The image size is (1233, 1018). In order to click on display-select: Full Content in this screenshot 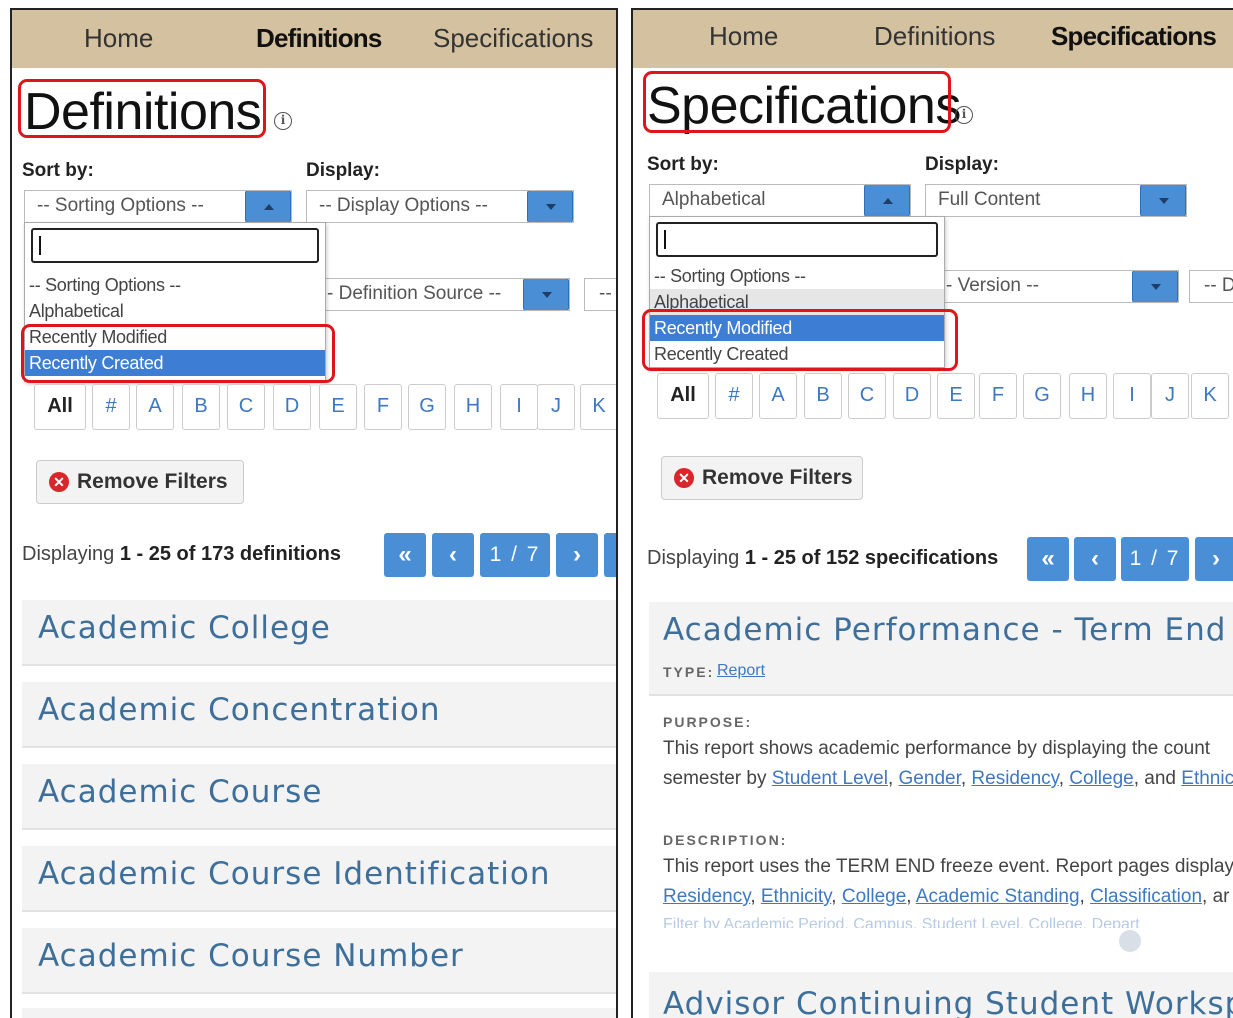, I will do `click(1056, 200)`.